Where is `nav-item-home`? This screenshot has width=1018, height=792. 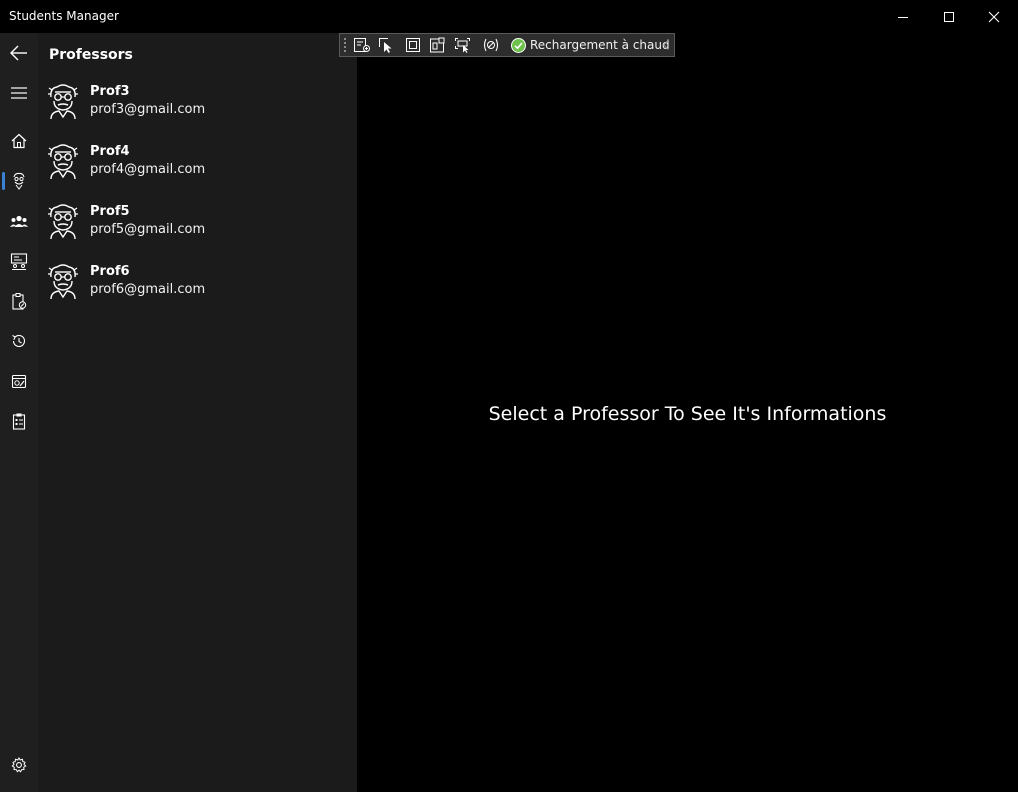
nav-item-home is located at coordinates (19, 141).